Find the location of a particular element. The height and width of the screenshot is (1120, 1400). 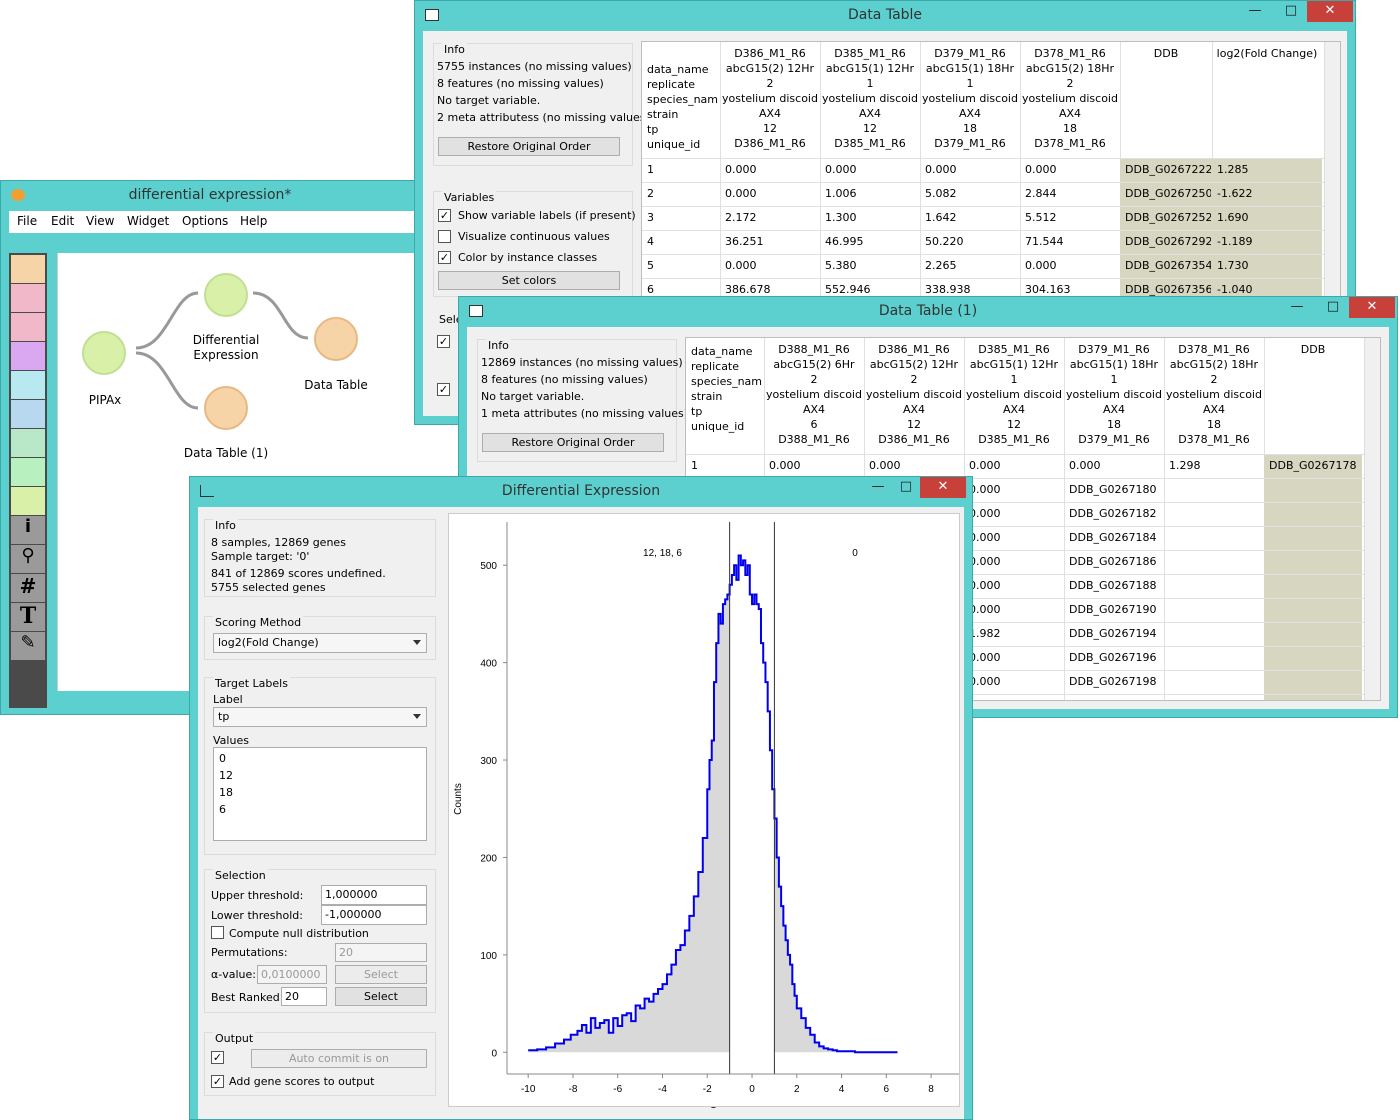

table-cell: 71.544 is located at coordinates (1072, 241).